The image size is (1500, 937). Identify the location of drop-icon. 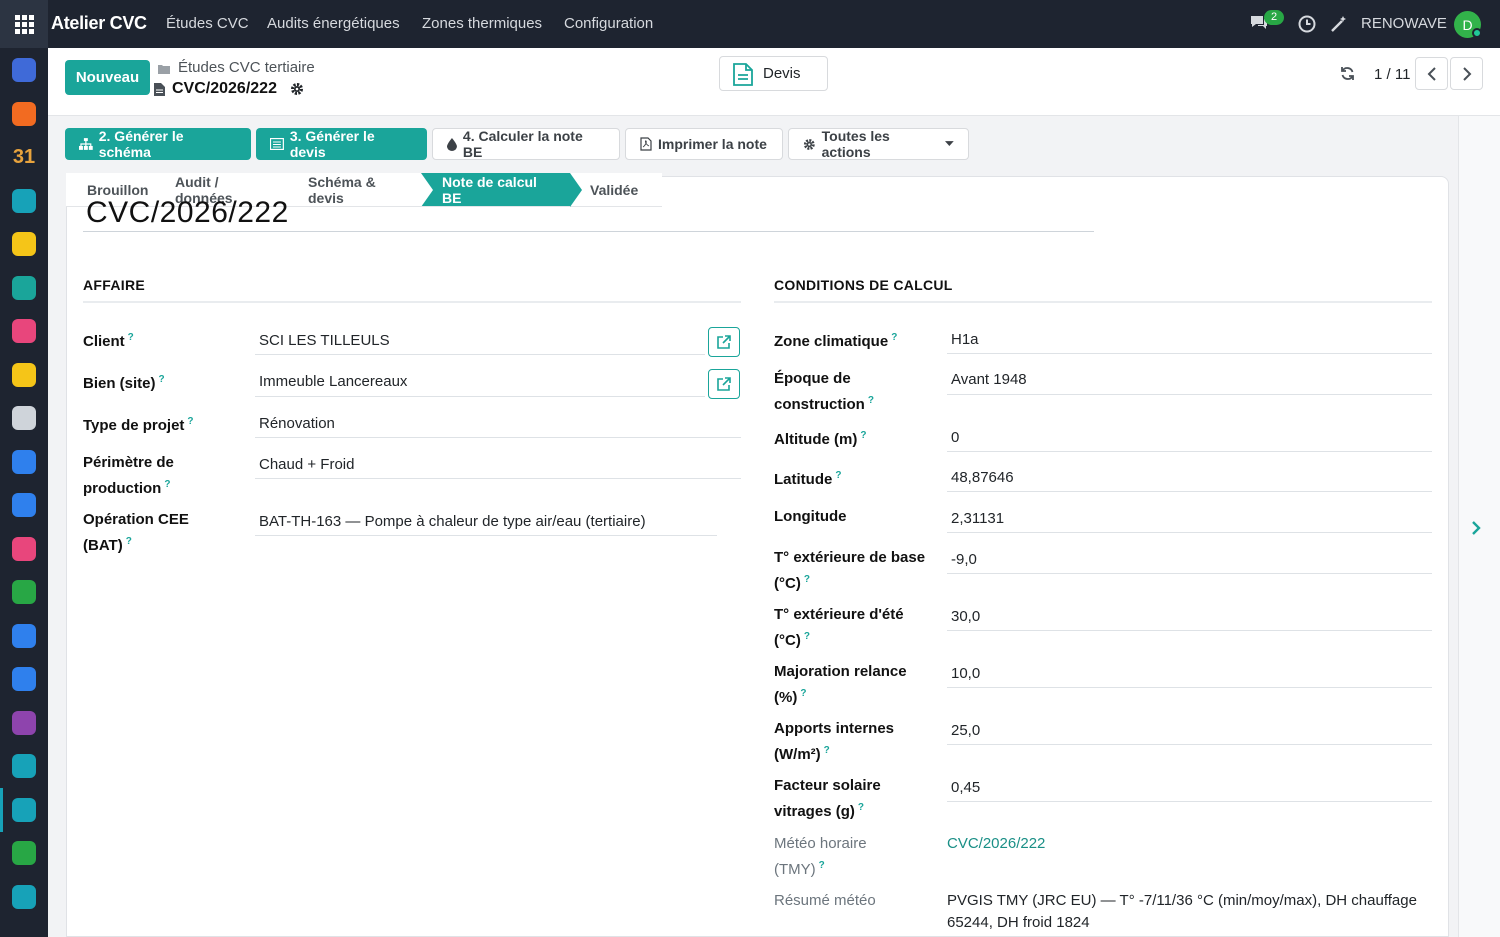
(452, 144).